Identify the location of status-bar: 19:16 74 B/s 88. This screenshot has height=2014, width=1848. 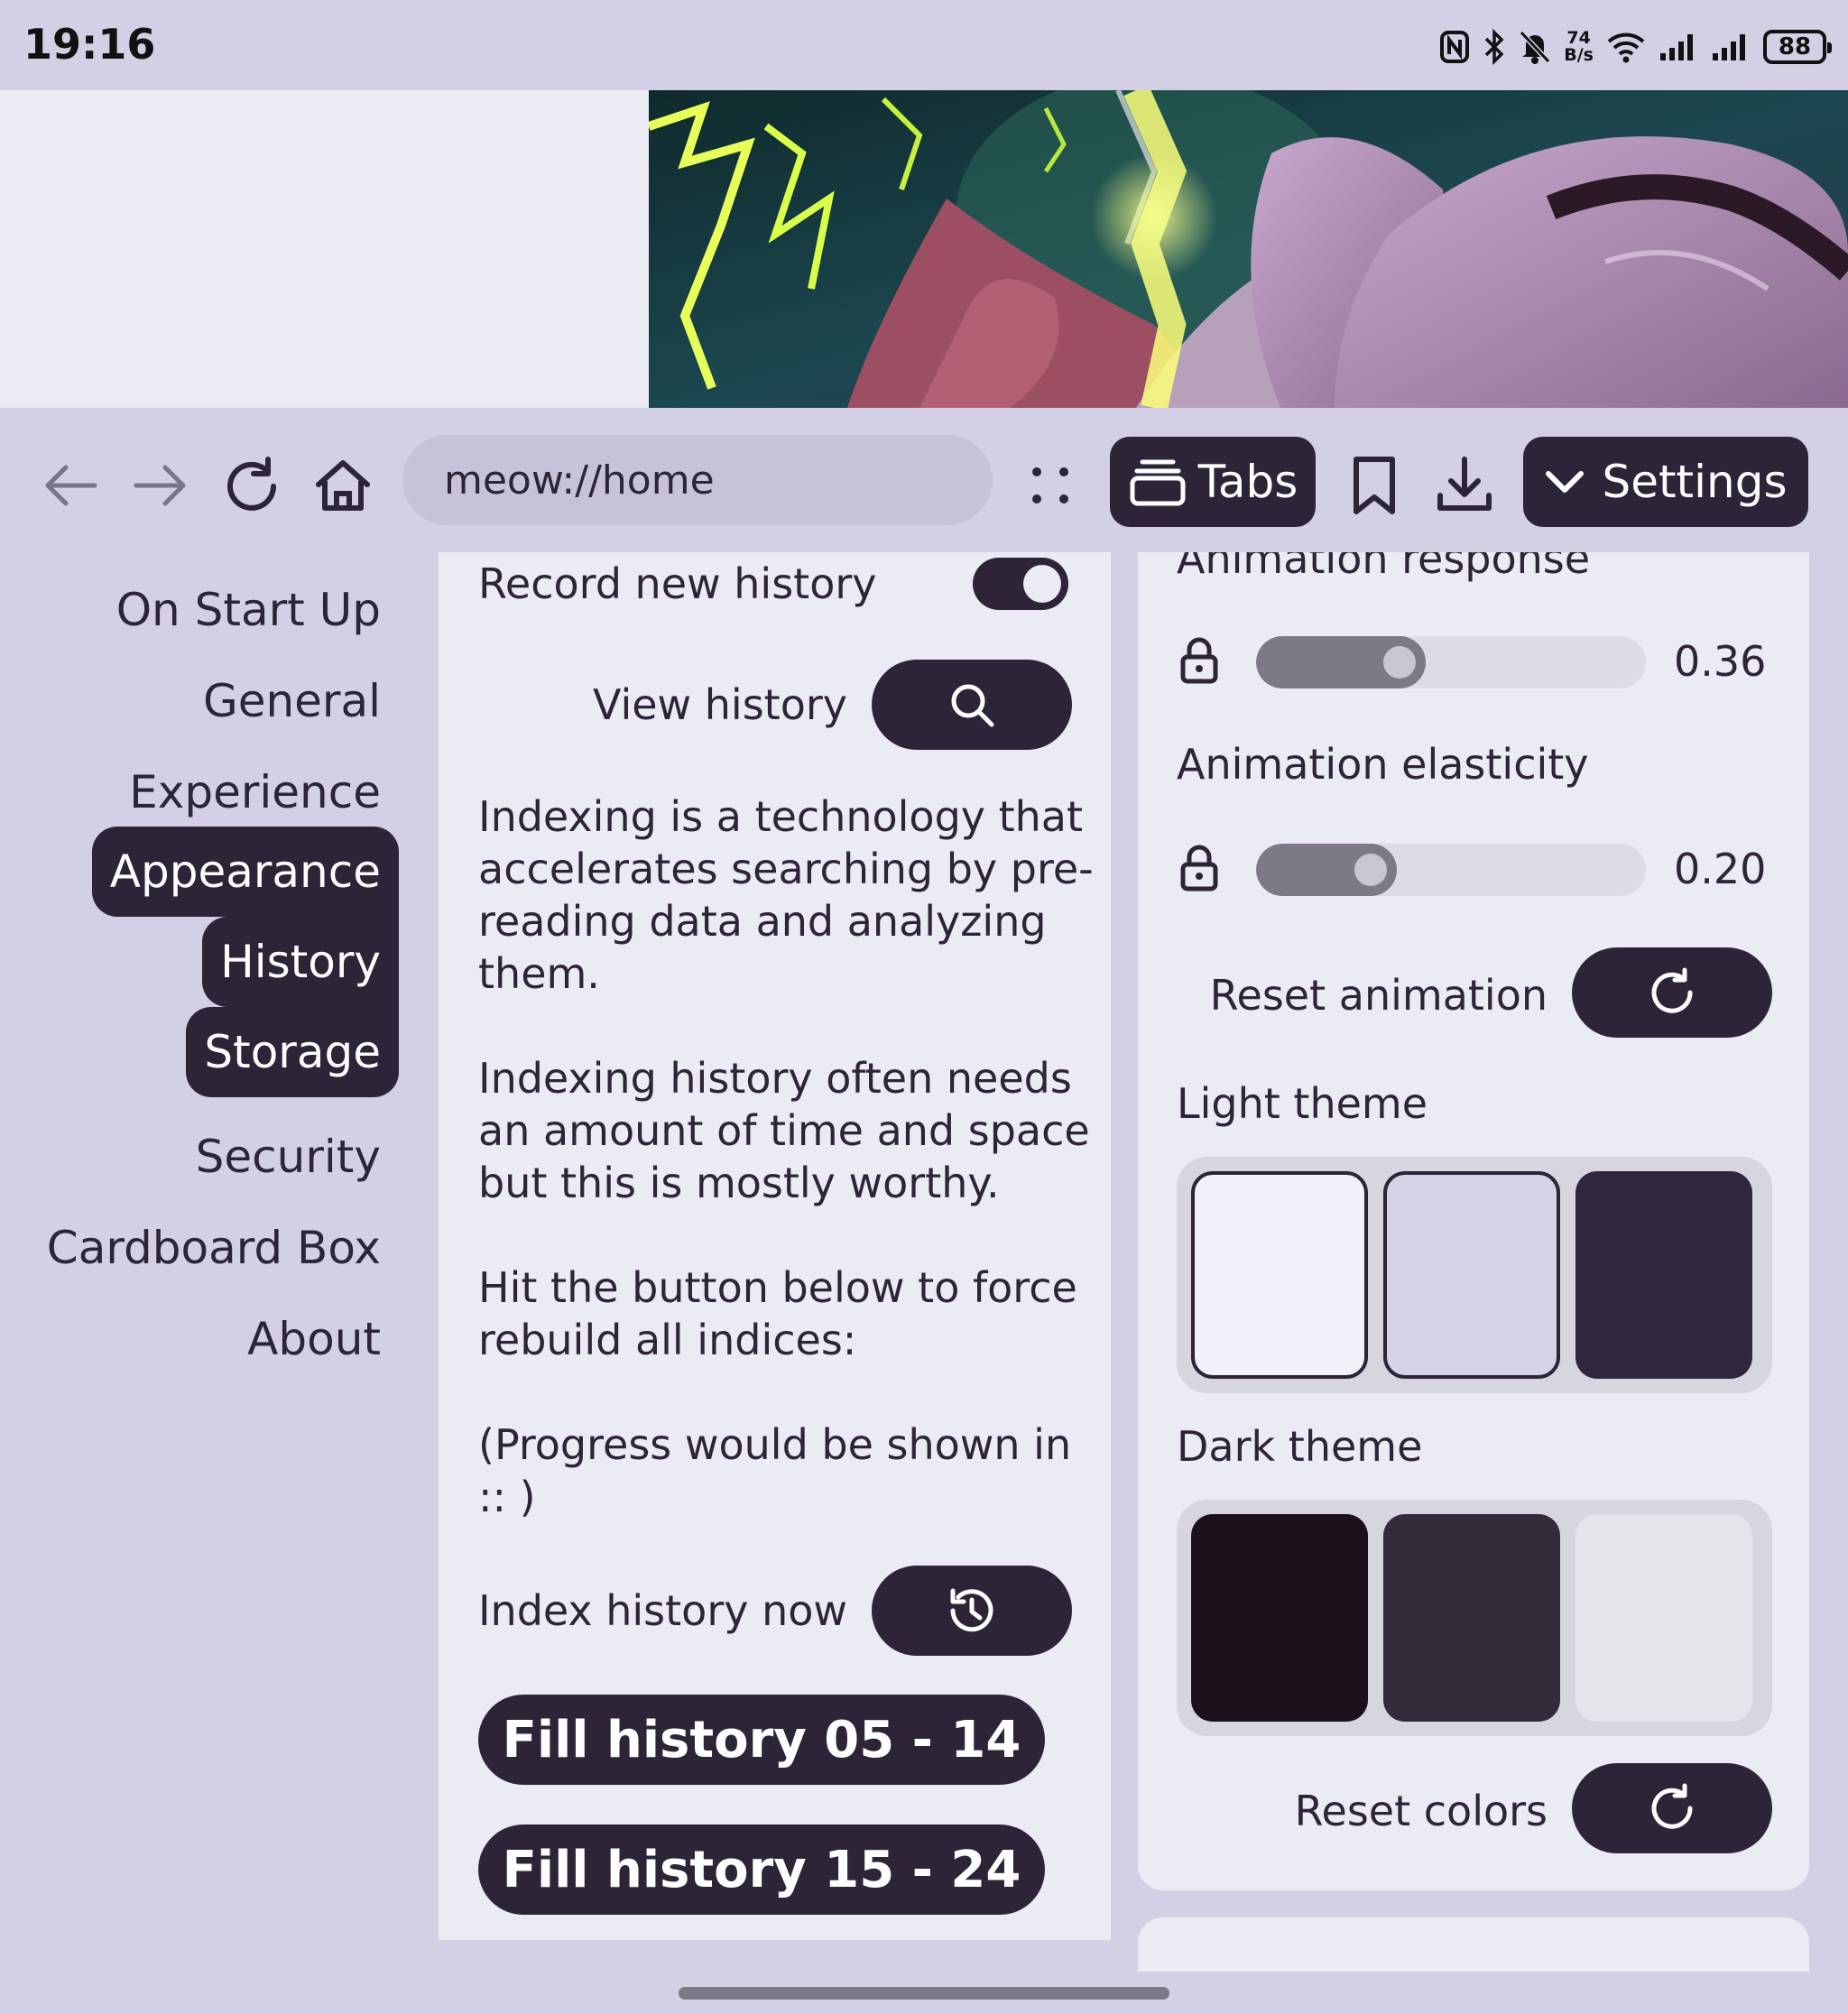
(924, 45).